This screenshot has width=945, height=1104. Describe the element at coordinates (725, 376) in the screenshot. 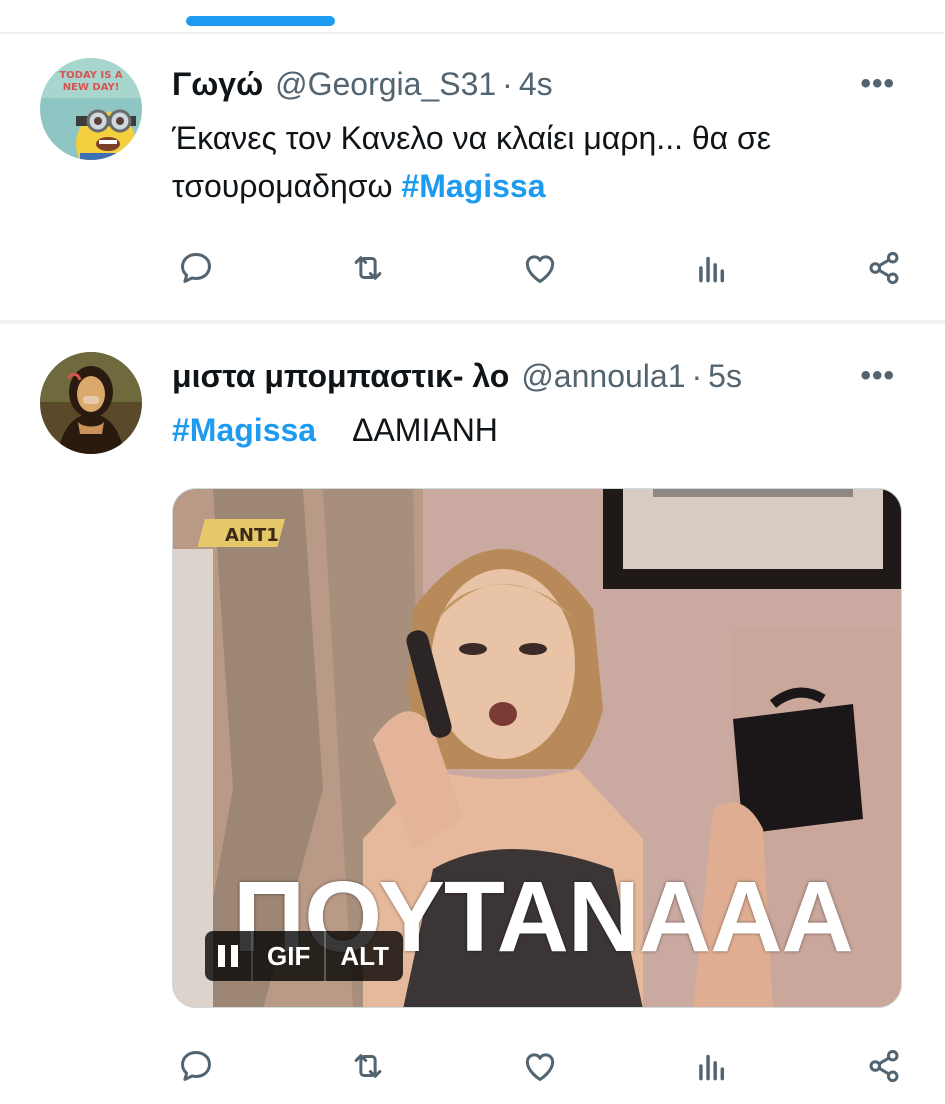

I see `timestamp: 5s` at that location.